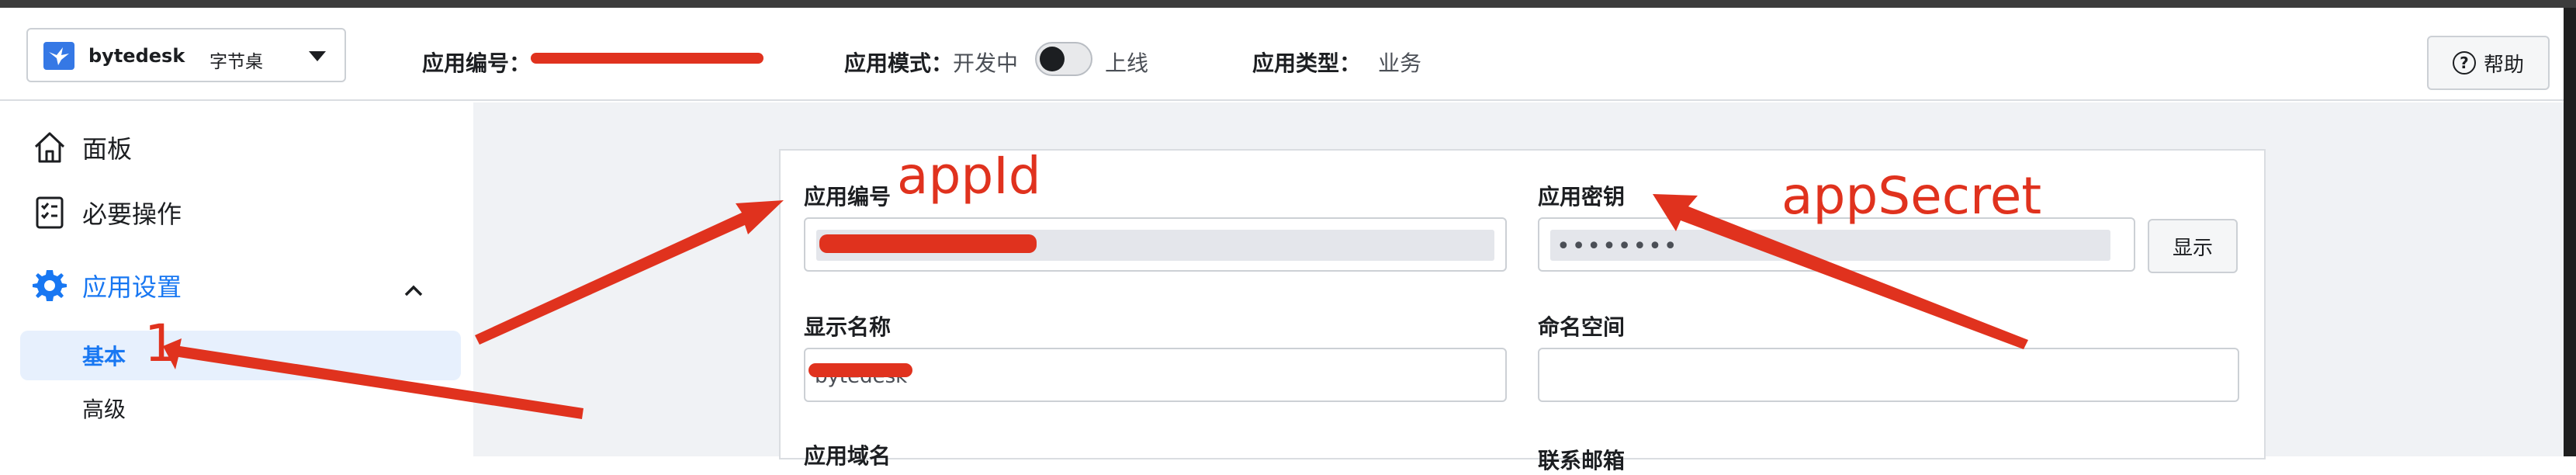 This screenshot has height=475, width=2576. I want to click on window-right-edge, so click(2570, 232).